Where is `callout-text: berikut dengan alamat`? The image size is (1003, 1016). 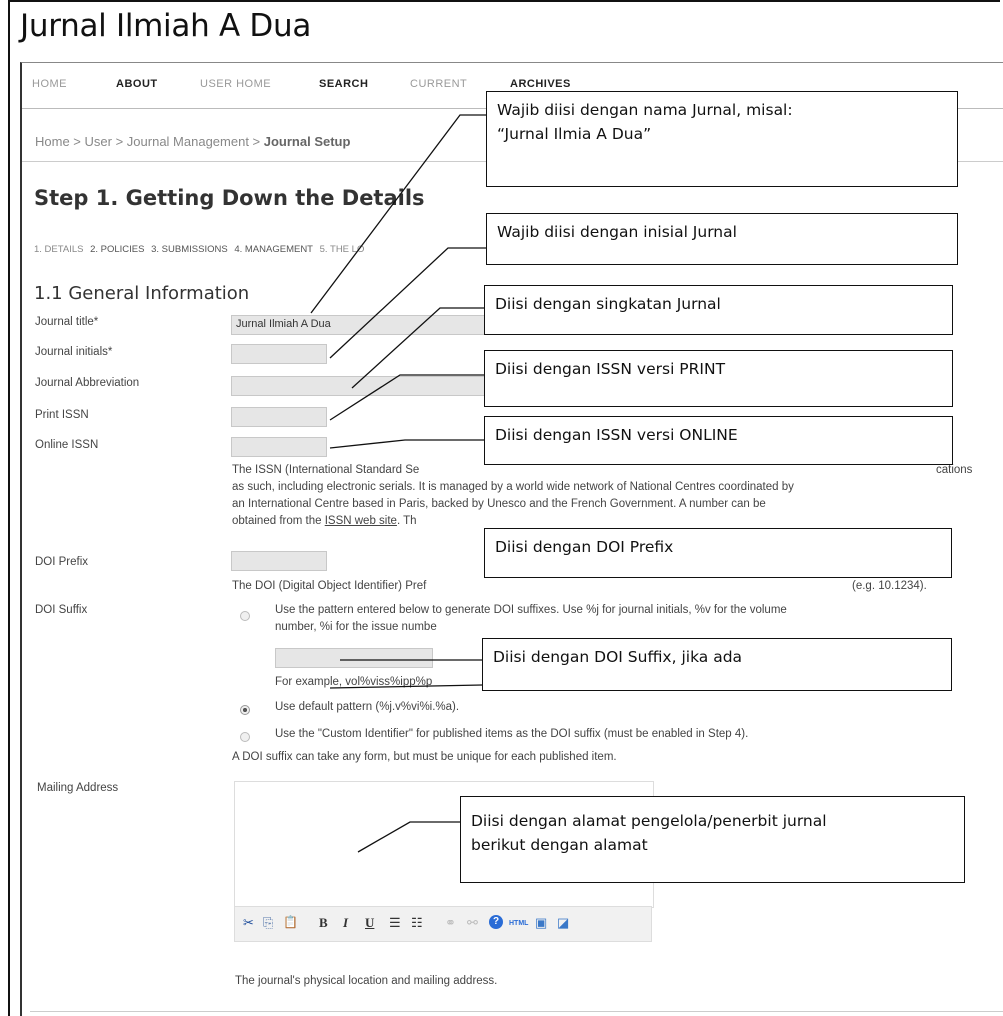 callout-text: berikut dengan alamat is located at coordinates (559, 845).